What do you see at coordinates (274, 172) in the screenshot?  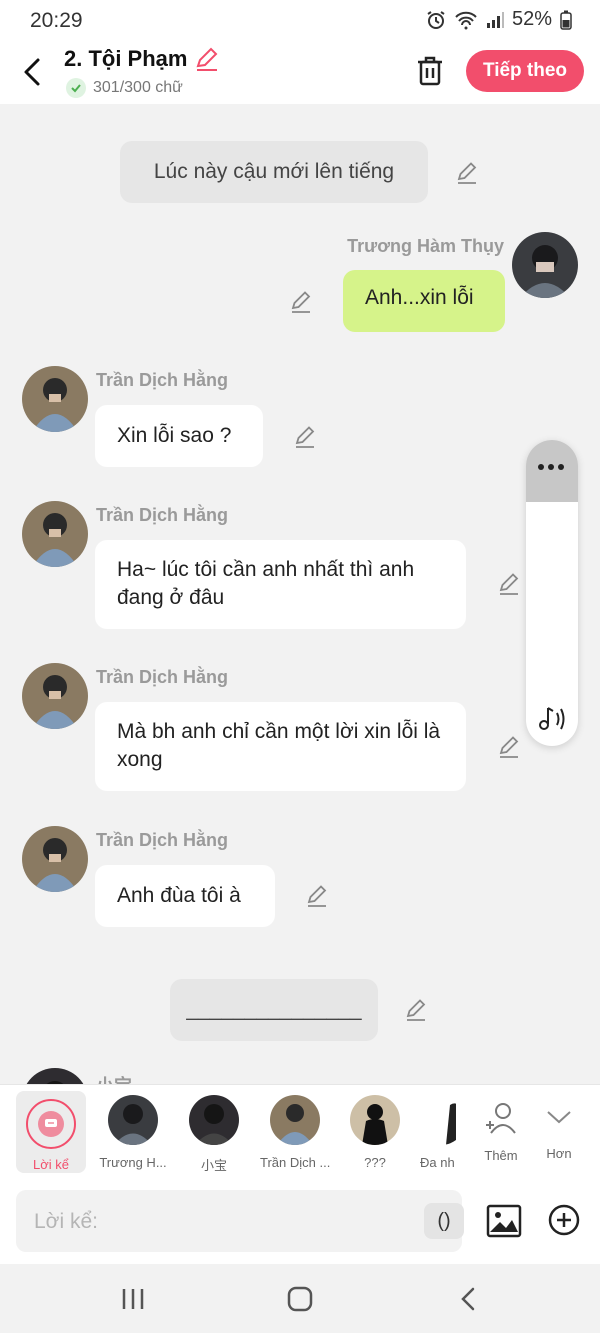 I see `narration-bubble: Lúc này cậu mới lên tiếng` at bounding box center [274, 172].